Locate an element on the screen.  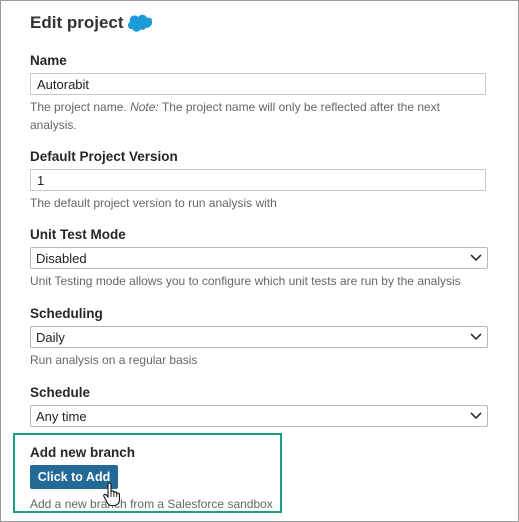
add-branch-label: Add new branch is located at coordinates (83, 452).